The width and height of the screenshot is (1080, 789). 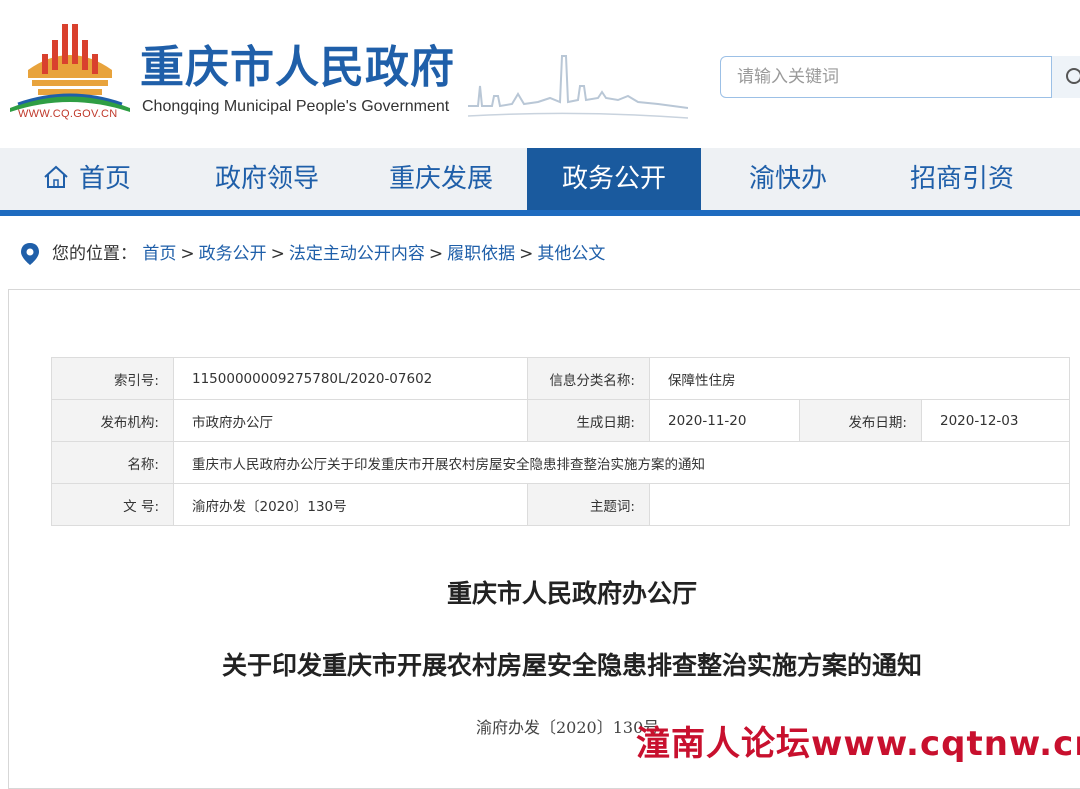 I want to click on document-issuer: 重庆市人民政府办公厅, so click(x=571, y=593).